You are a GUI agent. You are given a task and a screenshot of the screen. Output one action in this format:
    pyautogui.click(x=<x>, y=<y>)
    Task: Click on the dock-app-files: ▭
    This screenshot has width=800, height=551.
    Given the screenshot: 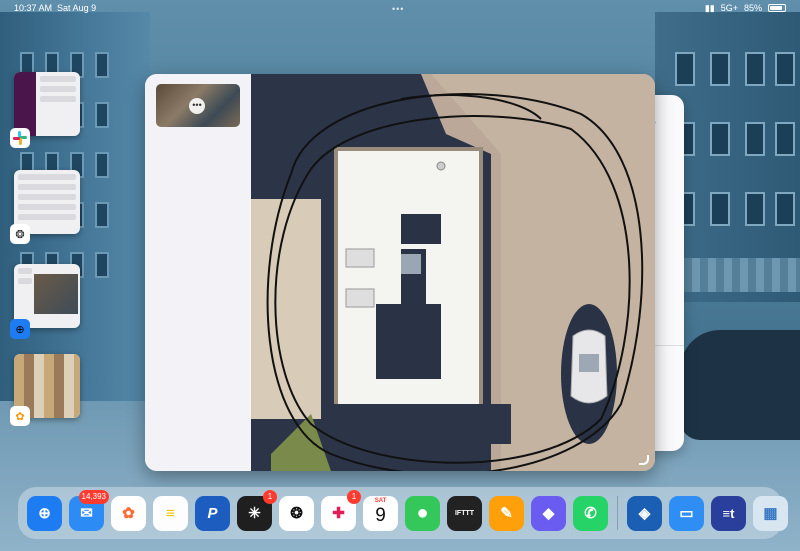 What is the action you would take?
    pyautogui.click(x=686, y=513)
    